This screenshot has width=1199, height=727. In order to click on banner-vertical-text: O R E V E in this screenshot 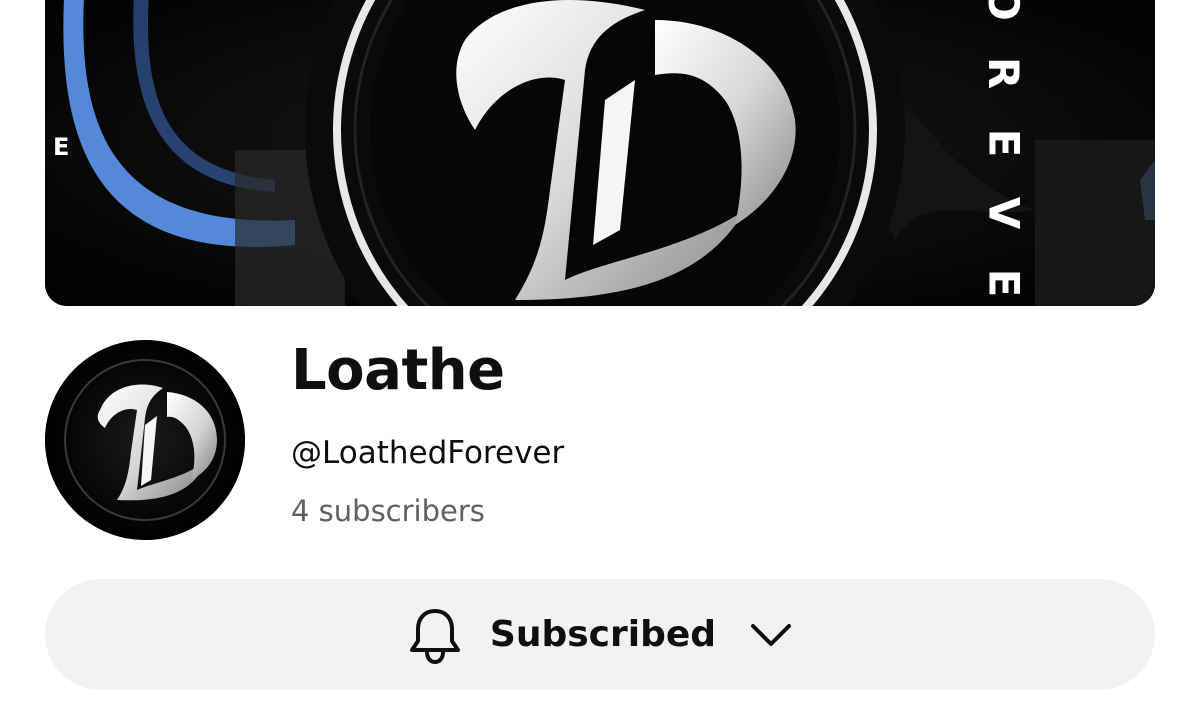, I will do `click(1001, 153)`.